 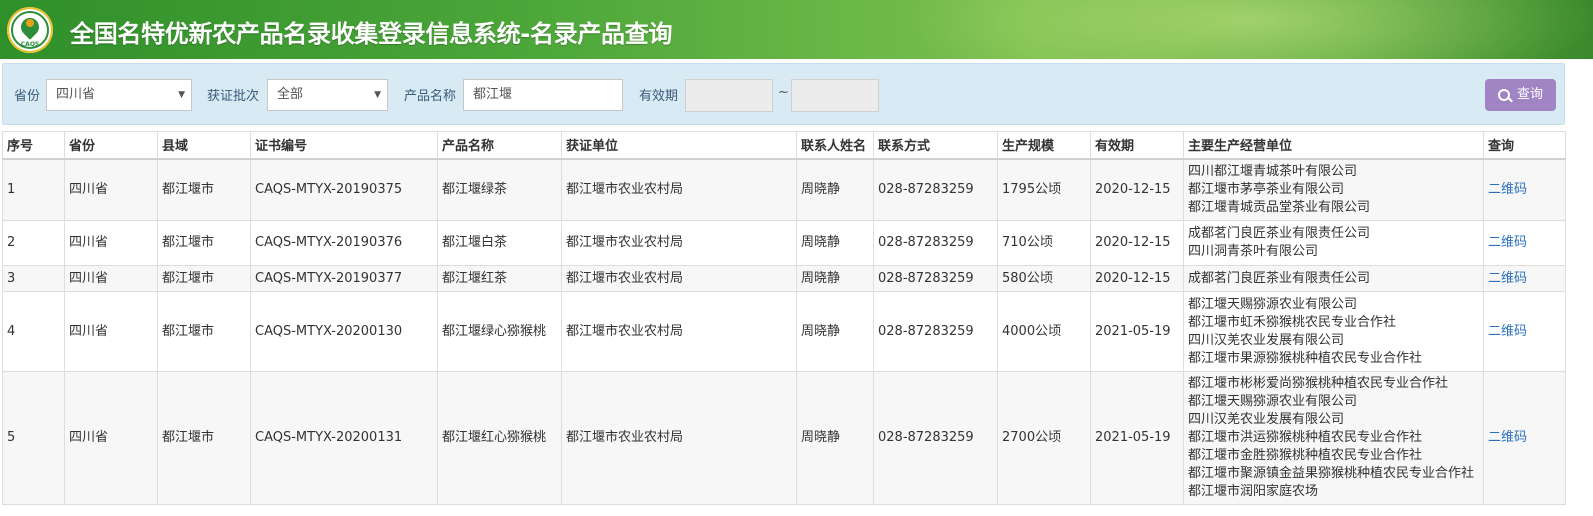 I want to click on unit-line: 都江堰市果源猕猴桃种植农民专业合作社, so click(x=1305, y=358).